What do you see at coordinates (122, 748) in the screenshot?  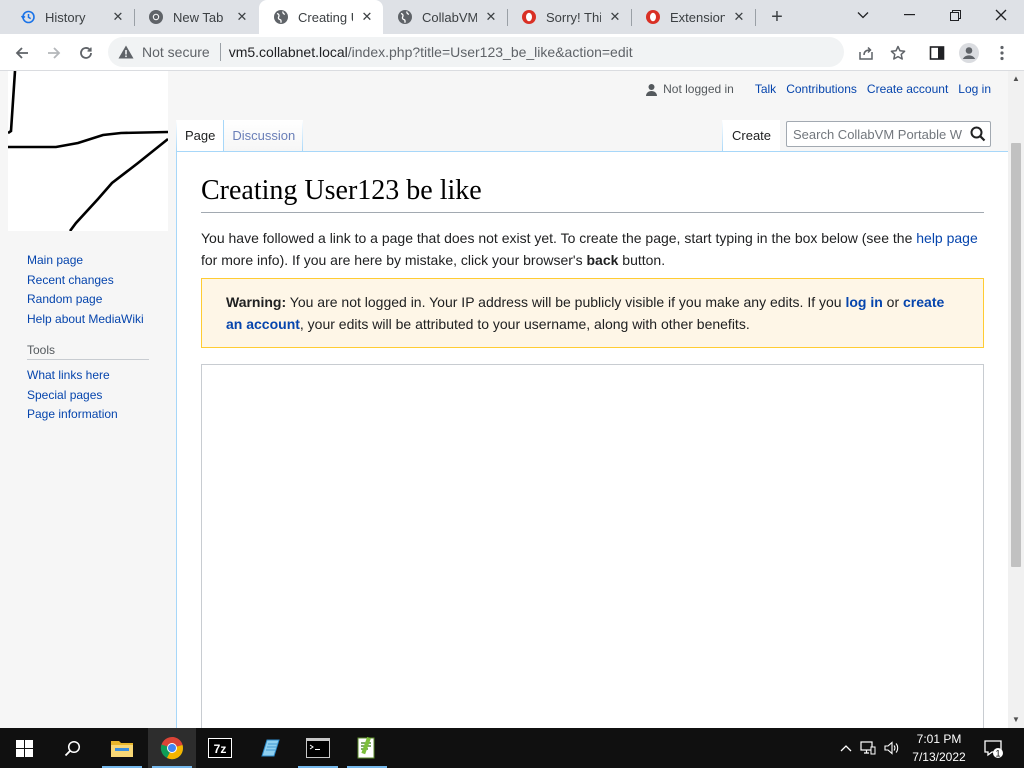 I see `file-explorer-icon` at bounding box center [122, 748].